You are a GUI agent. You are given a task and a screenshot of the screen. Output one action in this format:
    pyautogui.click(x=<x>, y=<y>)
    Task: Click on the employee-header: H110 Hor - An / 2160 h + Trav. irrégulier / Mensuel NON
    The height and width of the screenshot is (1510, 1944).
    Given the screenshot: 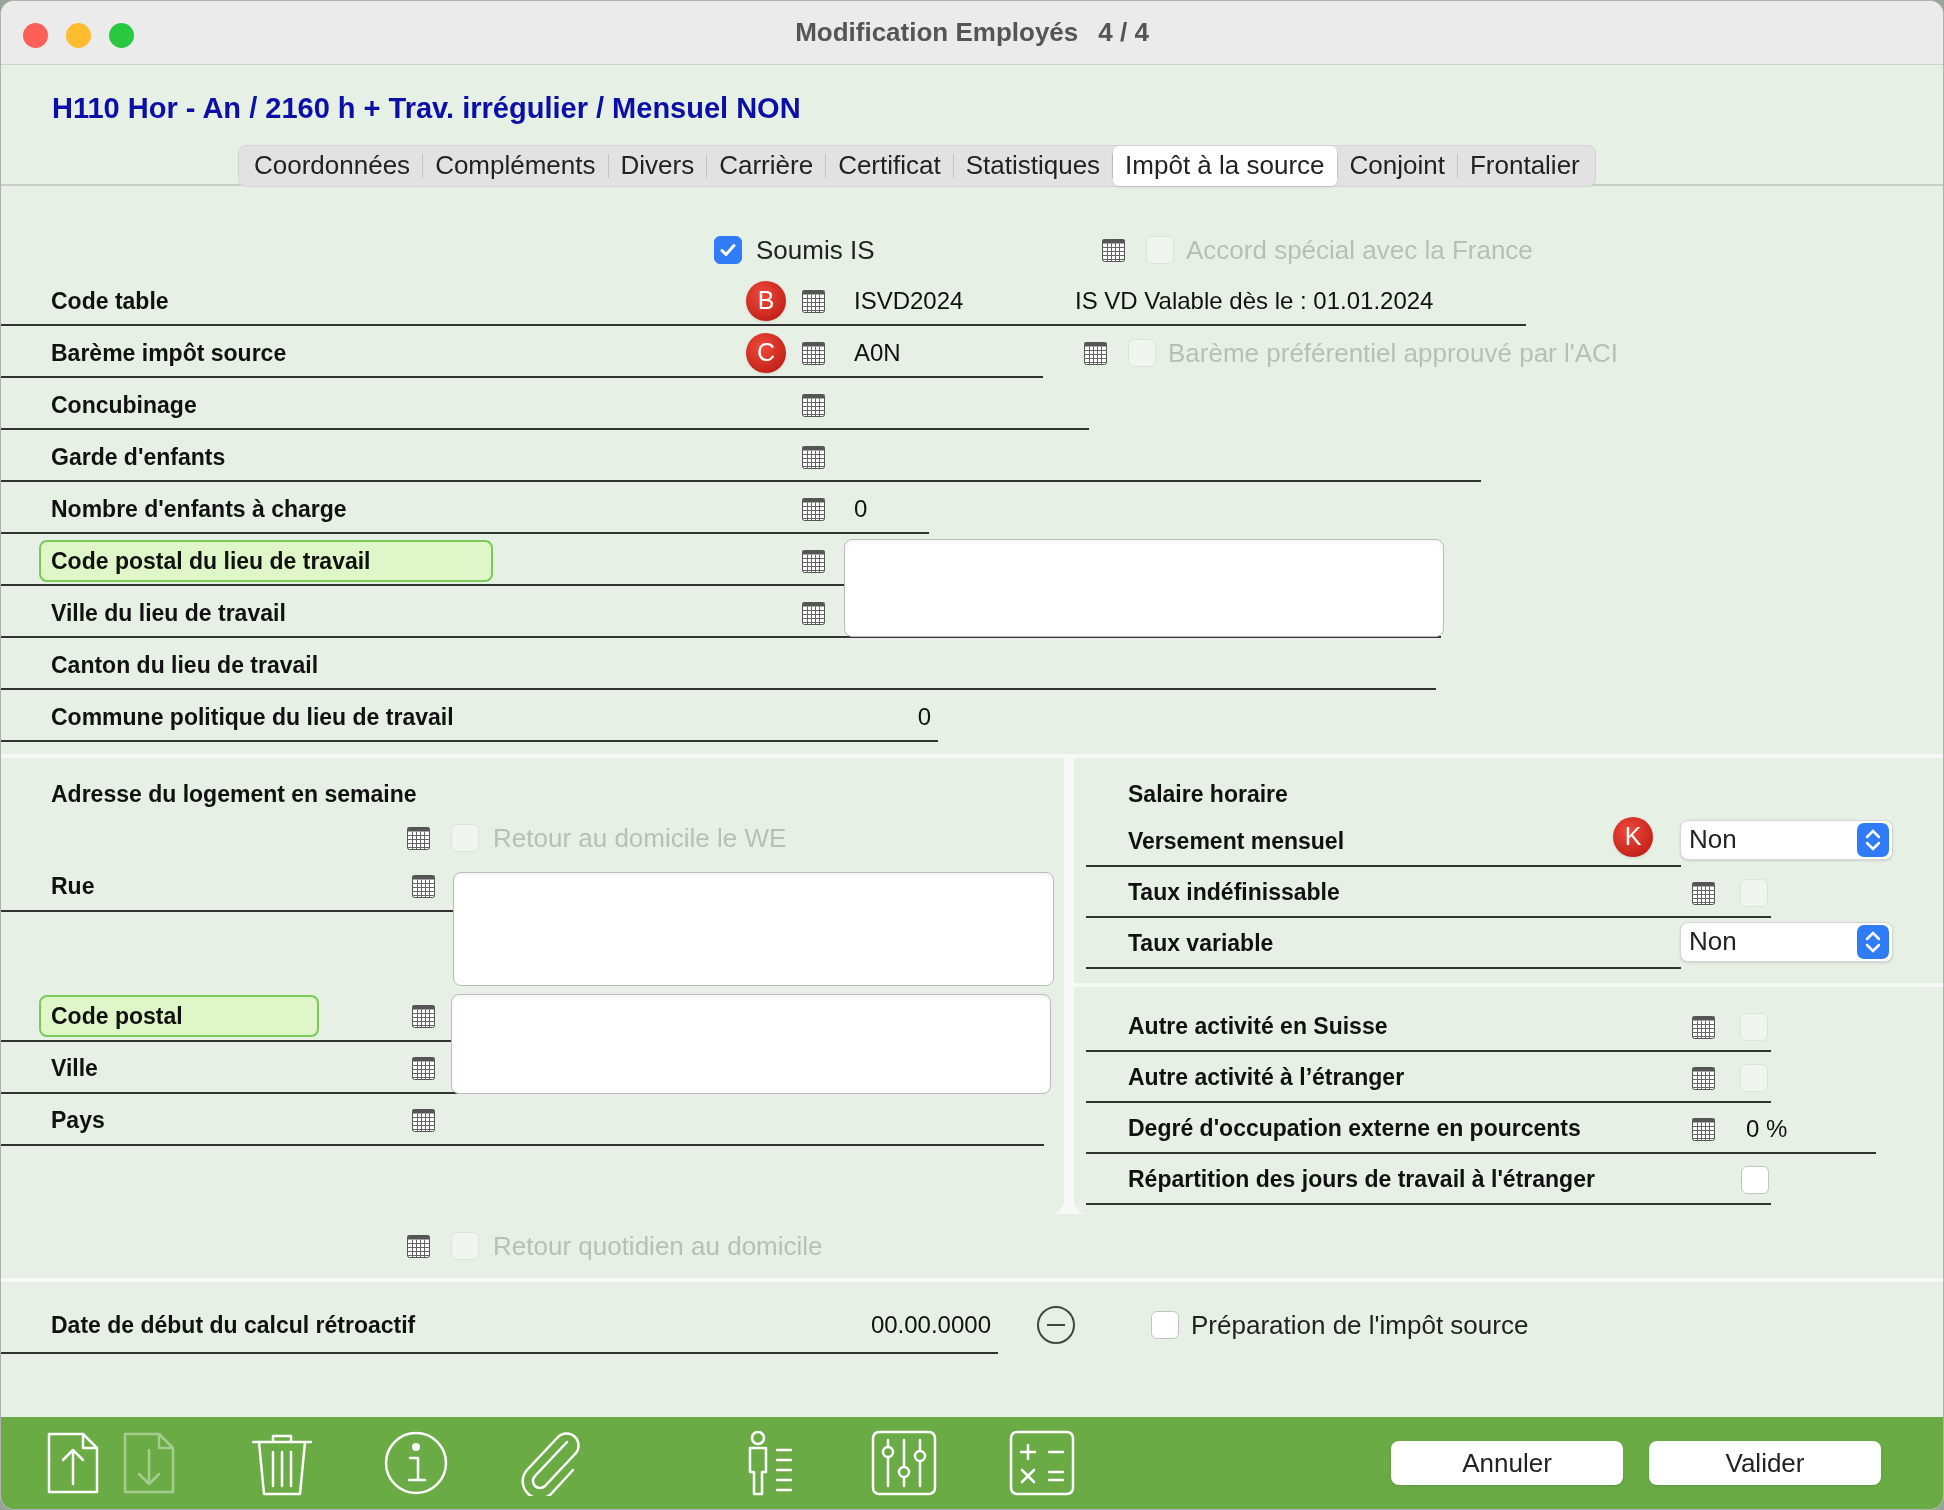 What is the action you would take?
    pyautogui.click(x=426, y=108)
    